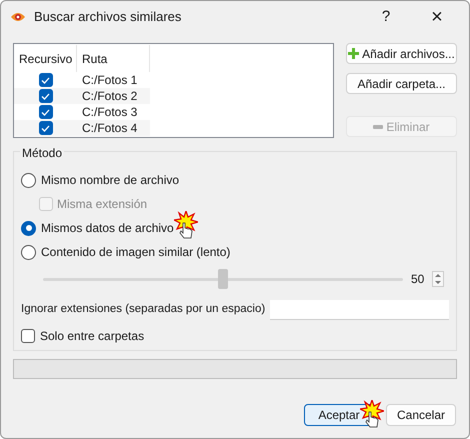 The width and height of the screenshot is (470, 439). I want to click on help-button: ?, so click(386, 17).